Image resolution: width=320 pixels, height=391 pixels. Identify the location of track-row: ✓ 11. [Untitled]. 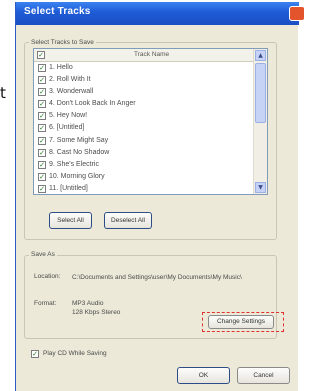
(144, 188).